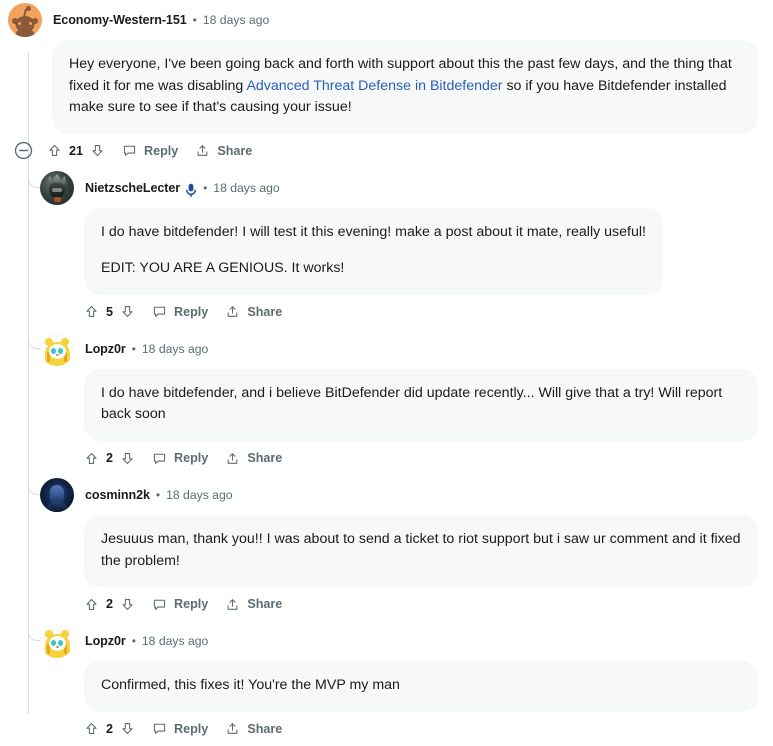 This screenshot has height=746, width=773. Describe the element at coordinates (406, 495) in the screenshot. I see `comment-header: cosminn2k • 18 days ago` at that location.